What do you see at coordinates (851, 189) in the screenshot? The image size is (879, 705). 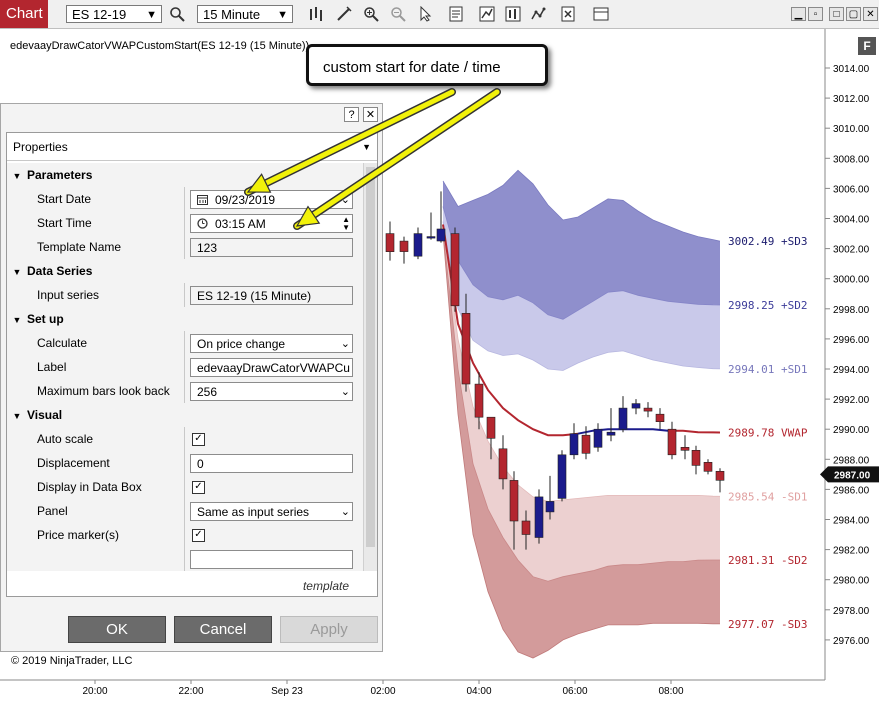 I see `price-tick-label: 3006.00` at bounding box center [851, 189].